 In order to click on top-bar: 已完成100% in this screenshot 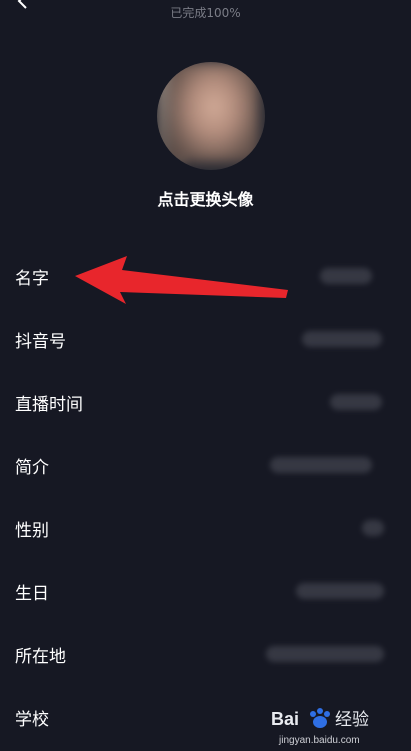, I will do `click(205, 12)`.